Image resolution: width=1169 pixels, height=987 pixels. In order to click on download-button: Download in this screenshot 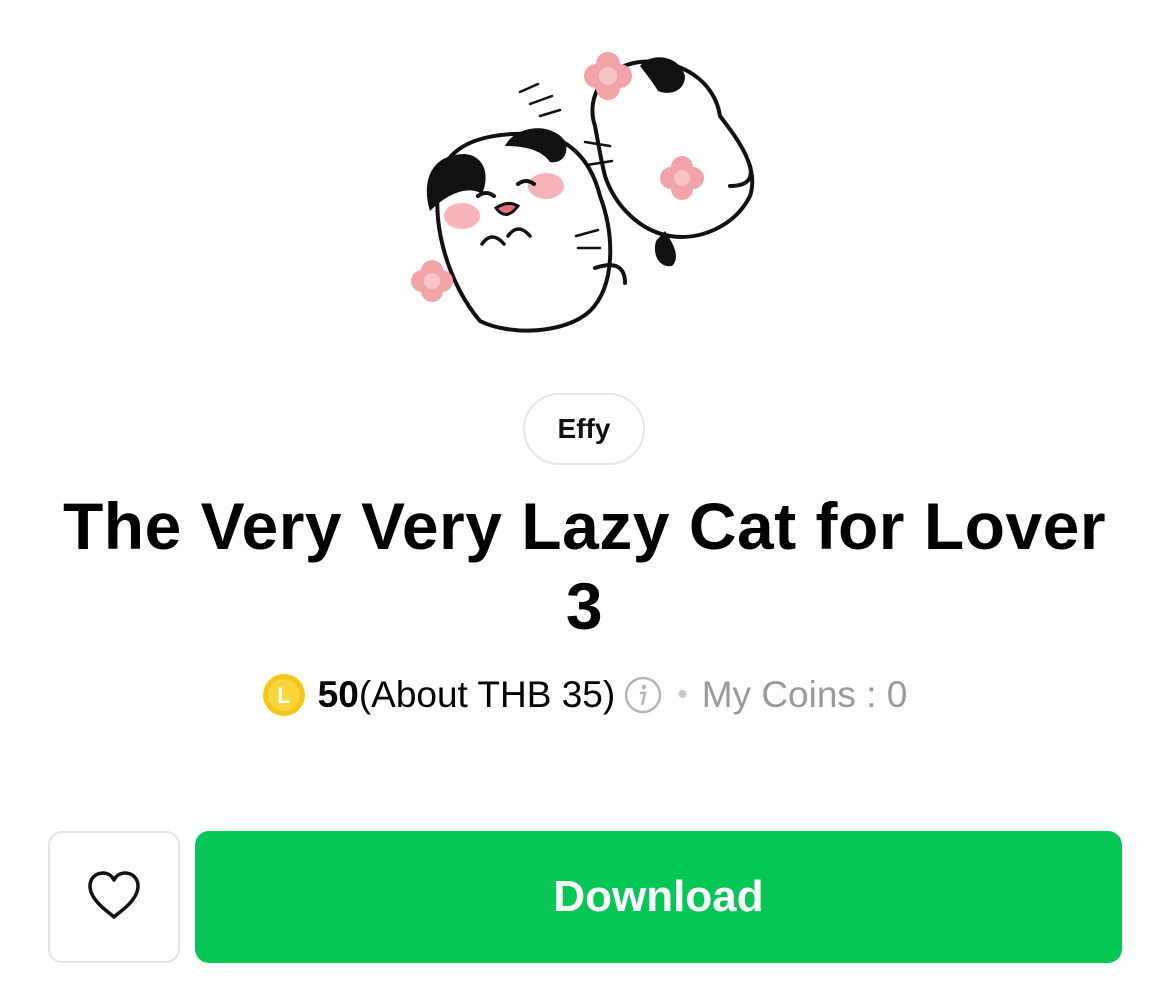, I will do `click(658, 897)`.